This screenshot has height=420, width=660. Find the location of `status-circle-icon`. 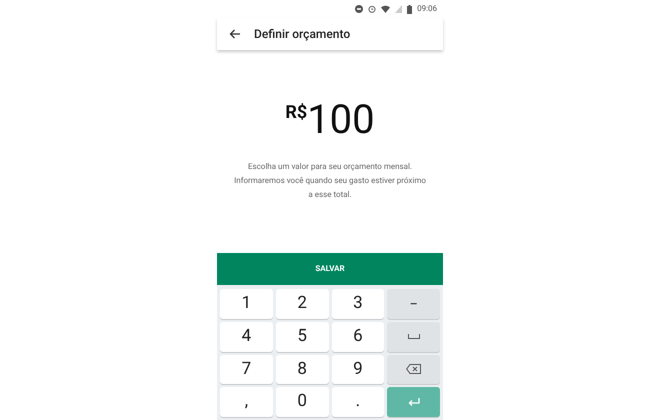

status-circle-icon is located at coordinates (359, 9).